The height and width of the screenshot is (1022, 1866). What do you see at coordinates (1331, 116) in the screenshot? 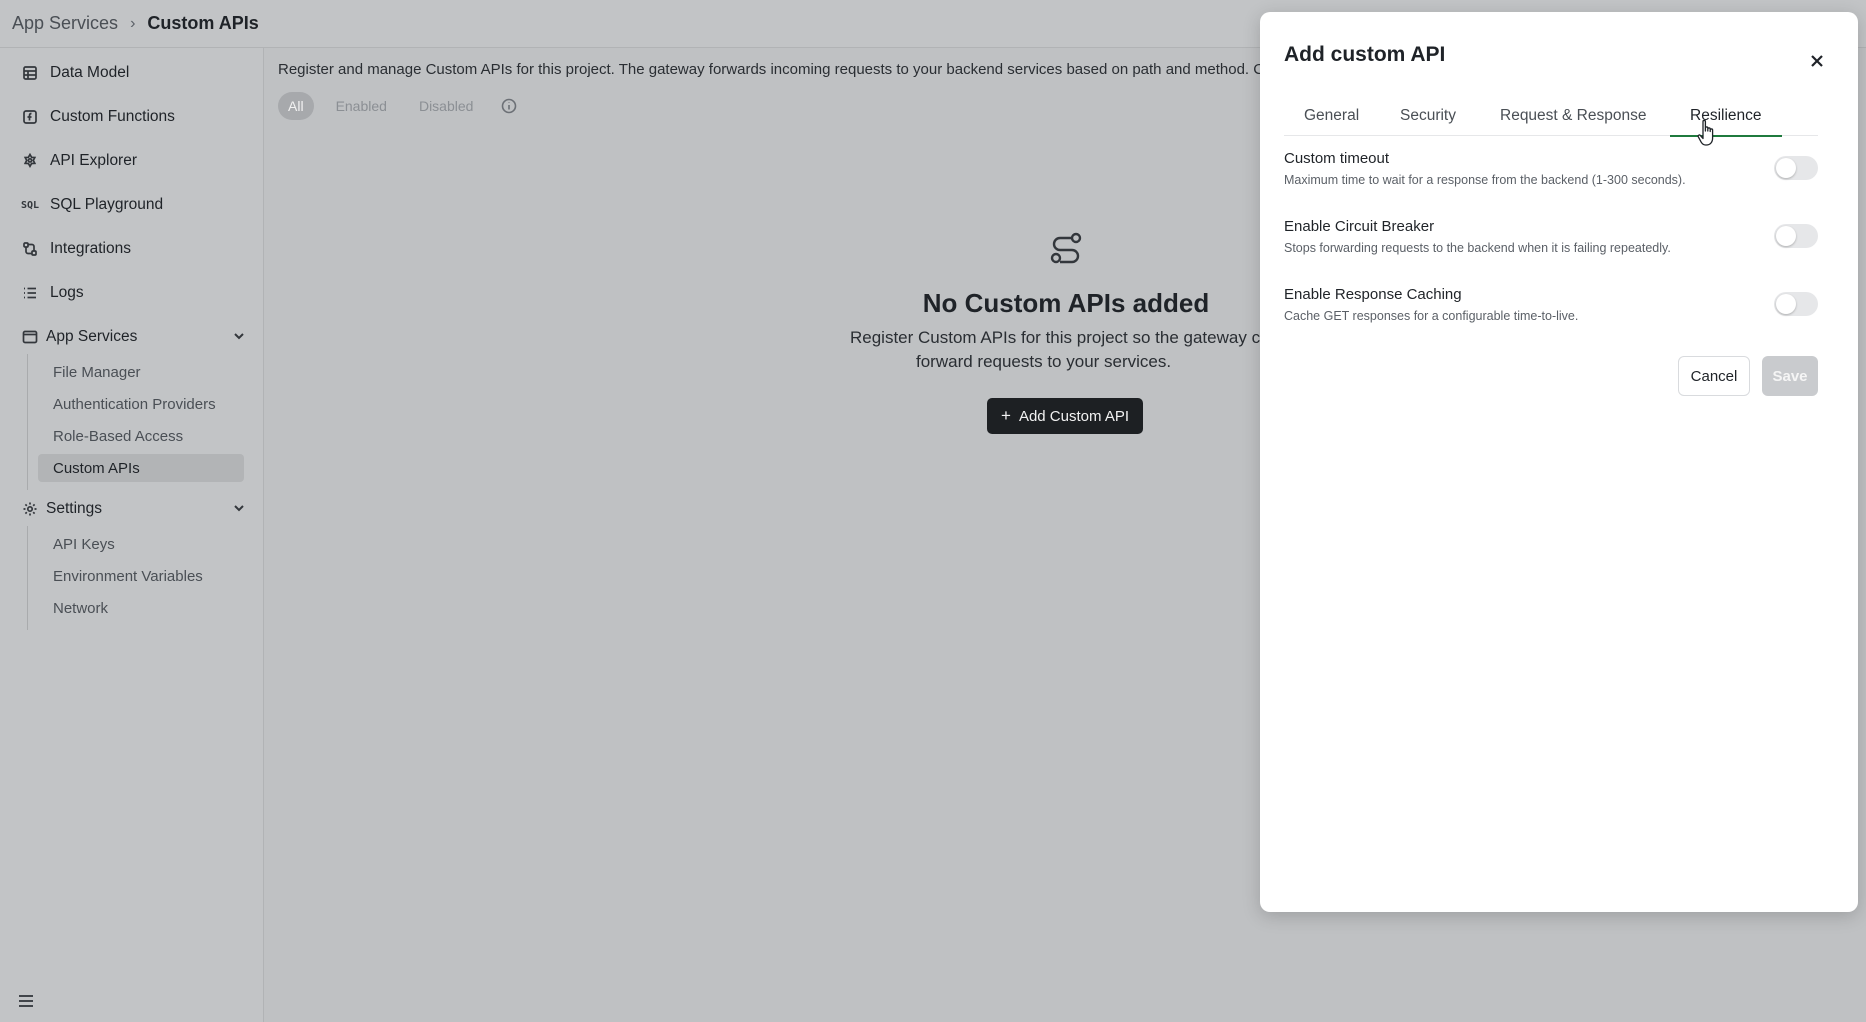
I see `tab-general: General` at bounding box center [1331, 116].